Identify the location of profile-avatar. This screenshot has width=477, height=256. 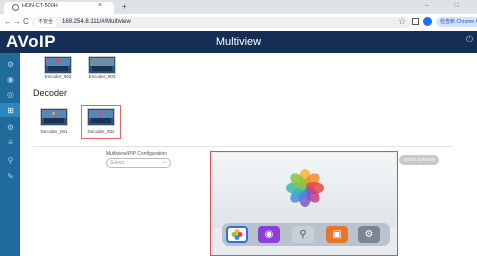
(427, 21).